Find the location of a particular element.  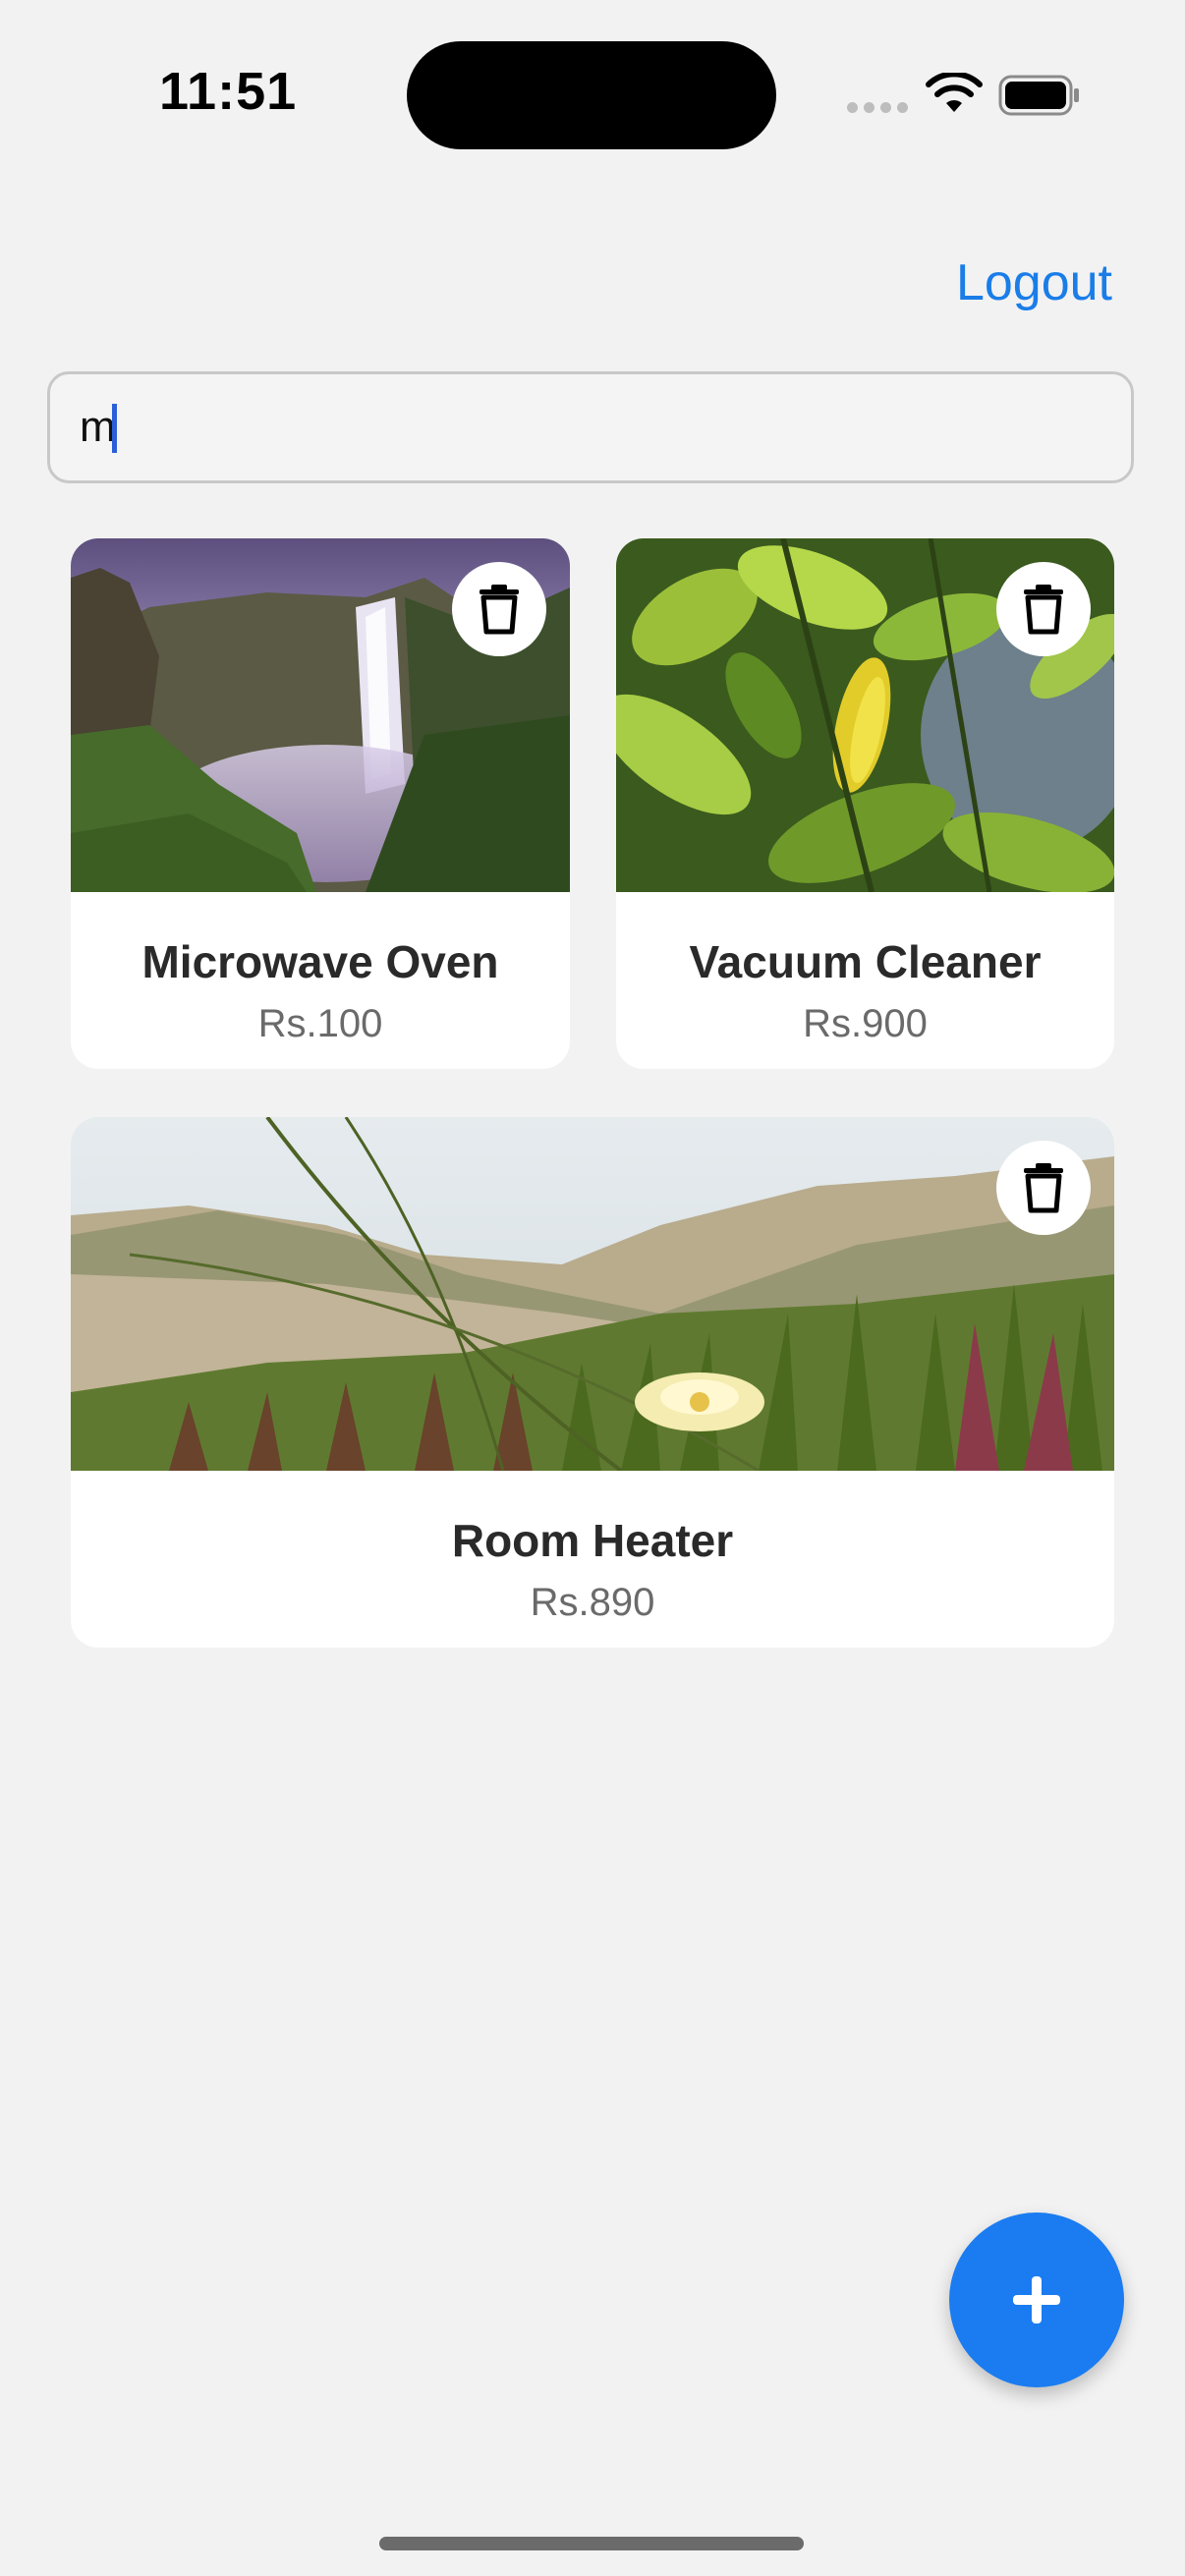

product-card-vacuum-cleaner: Vacuum Cleaner Rs.900 is located at coordinates (865, 803).